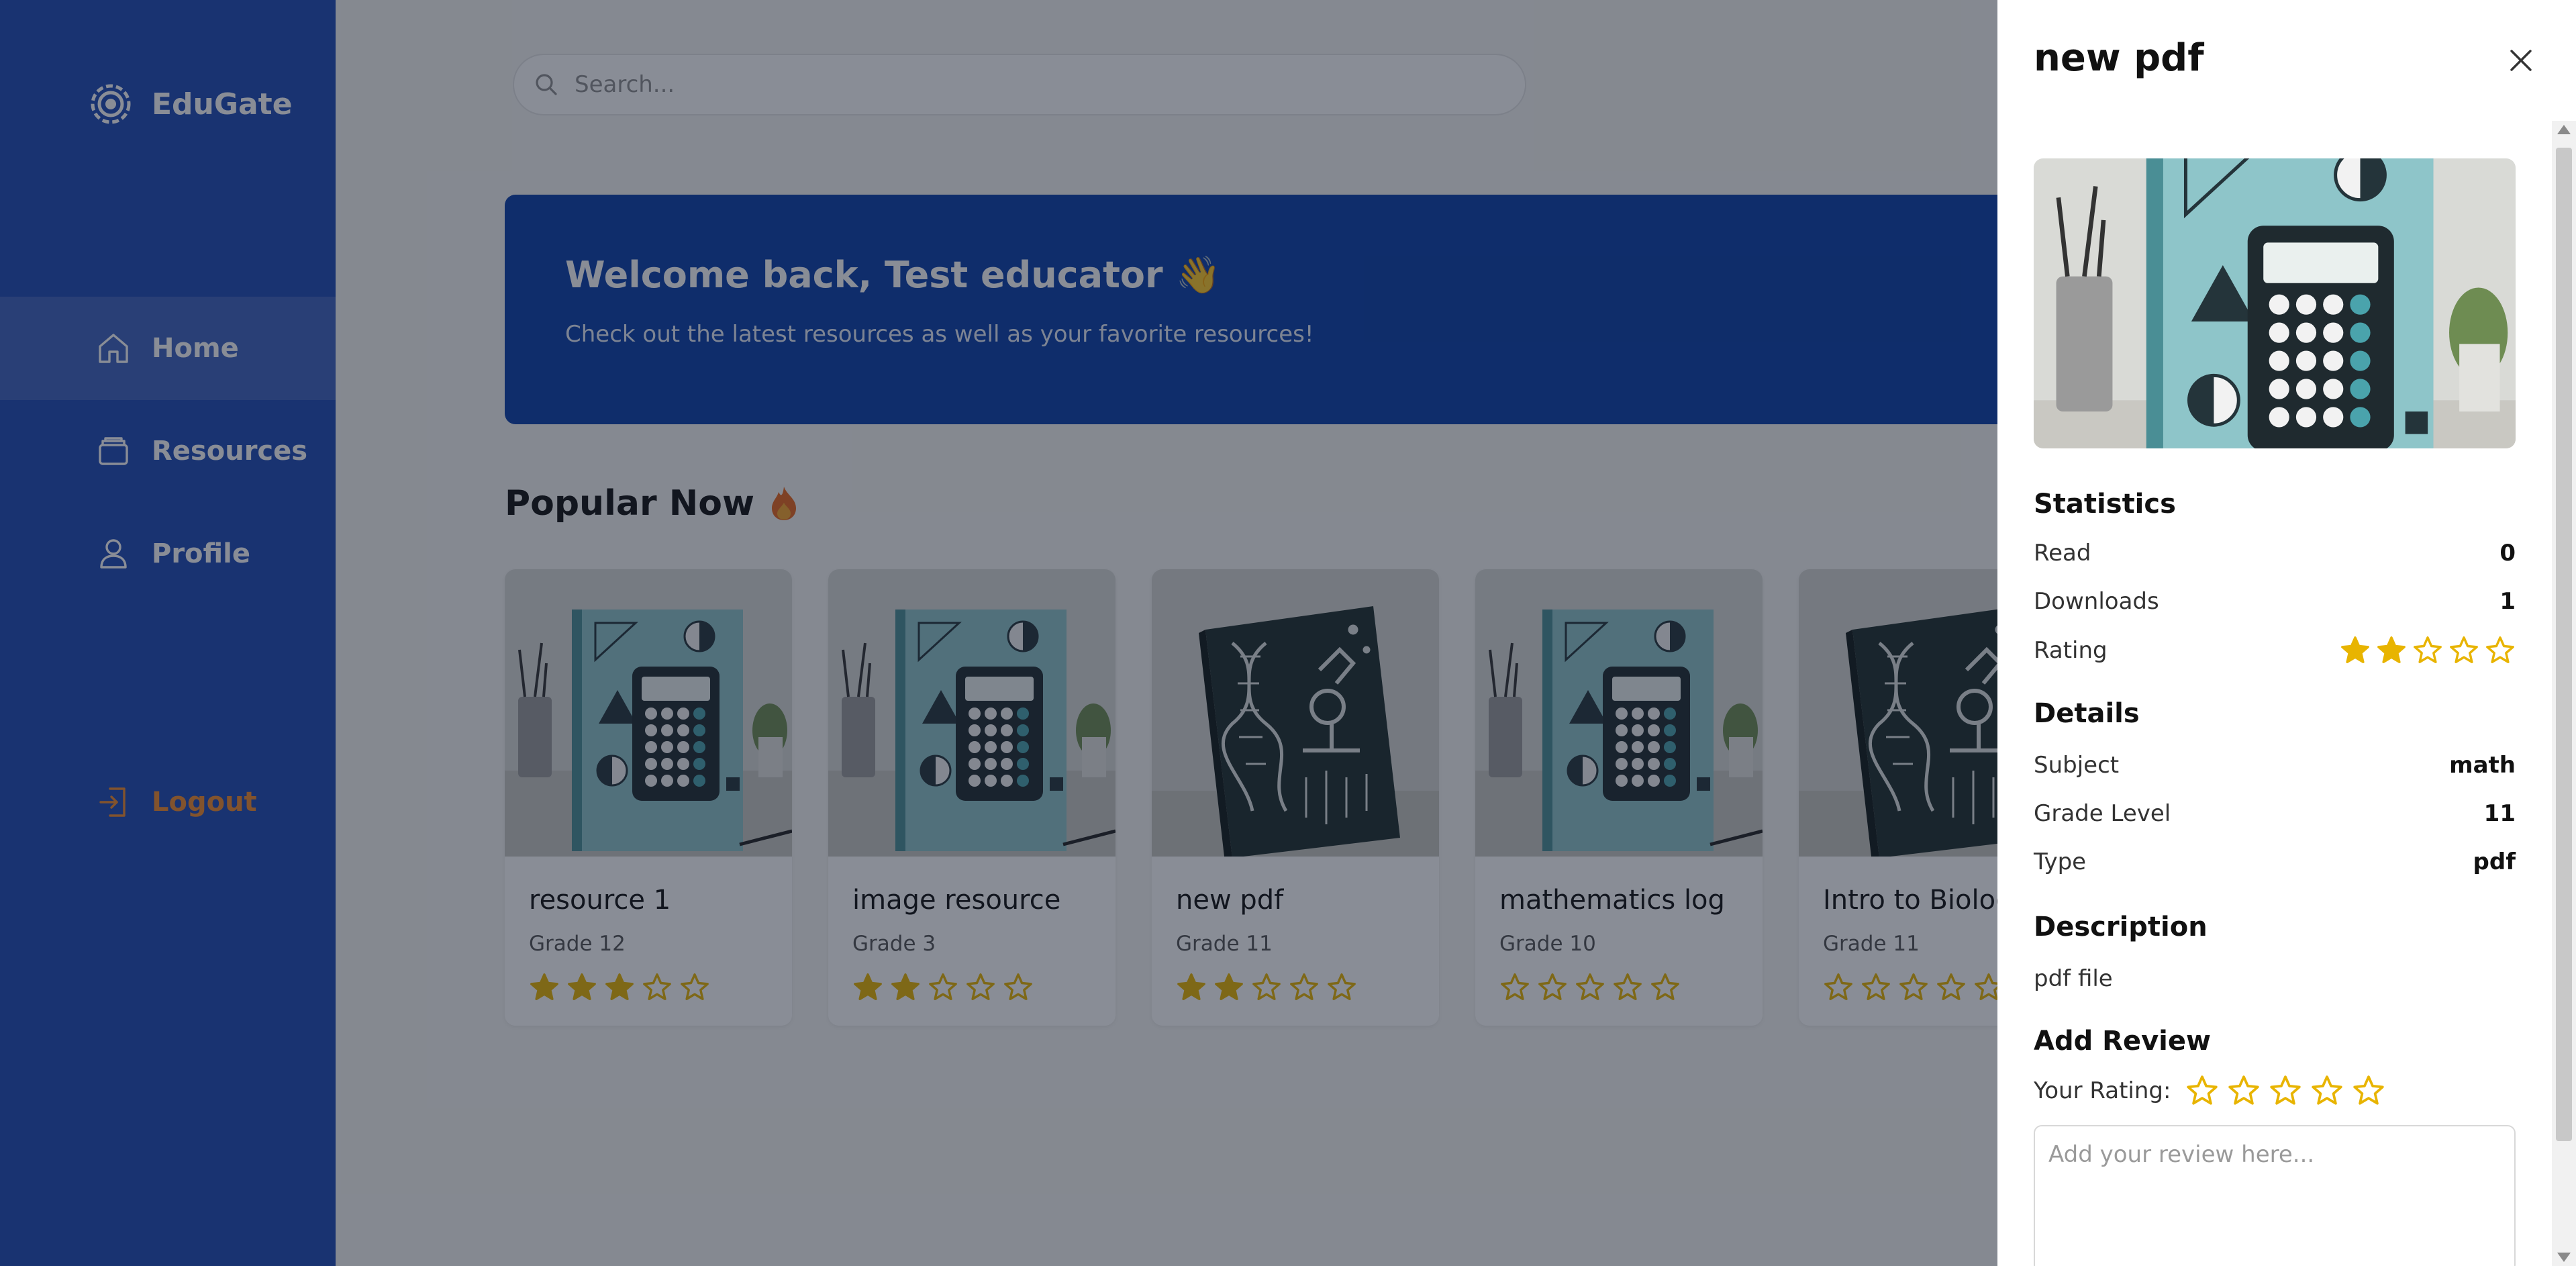  I want to click on drawer-scrollbar, so click(2564, 693).